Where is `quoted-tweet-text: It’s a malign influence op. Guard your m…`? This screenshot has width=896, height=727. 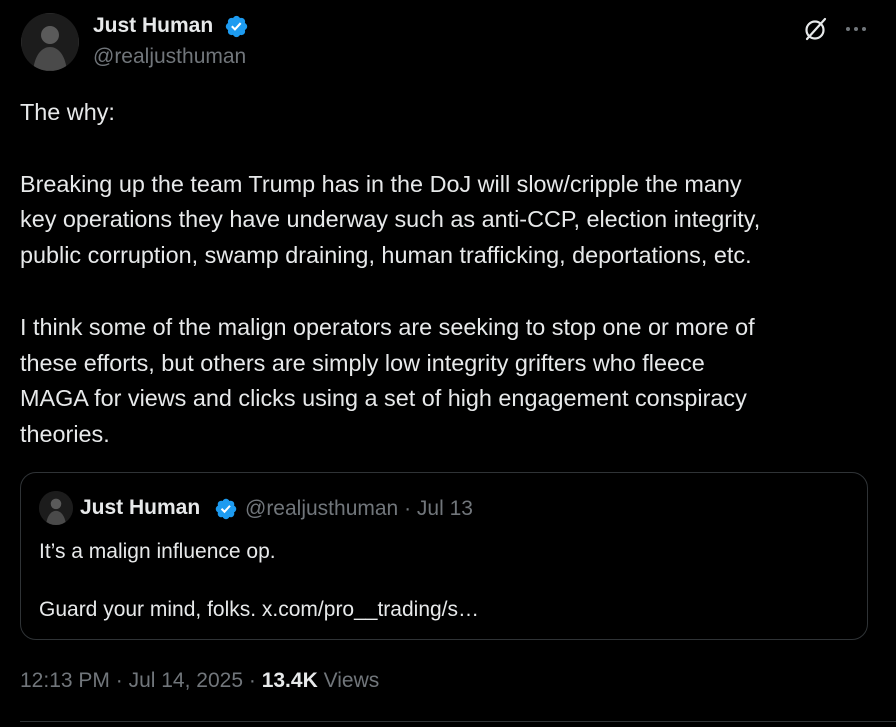
quoted-tweet-text: It’s a malign influence op. Guard your m… is located at coordinates (259, 580).